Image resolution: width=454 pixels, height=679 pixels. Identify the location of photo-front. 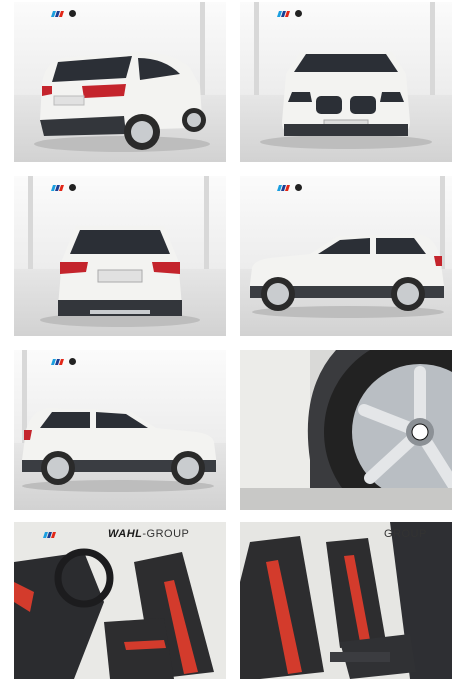
(346, 82).